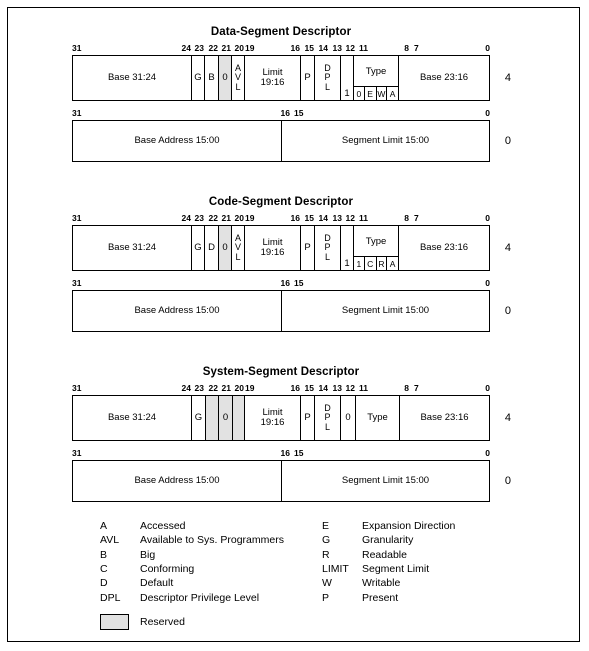  I want to click on legend-item: E Expansion Direction, so click(388, 526).